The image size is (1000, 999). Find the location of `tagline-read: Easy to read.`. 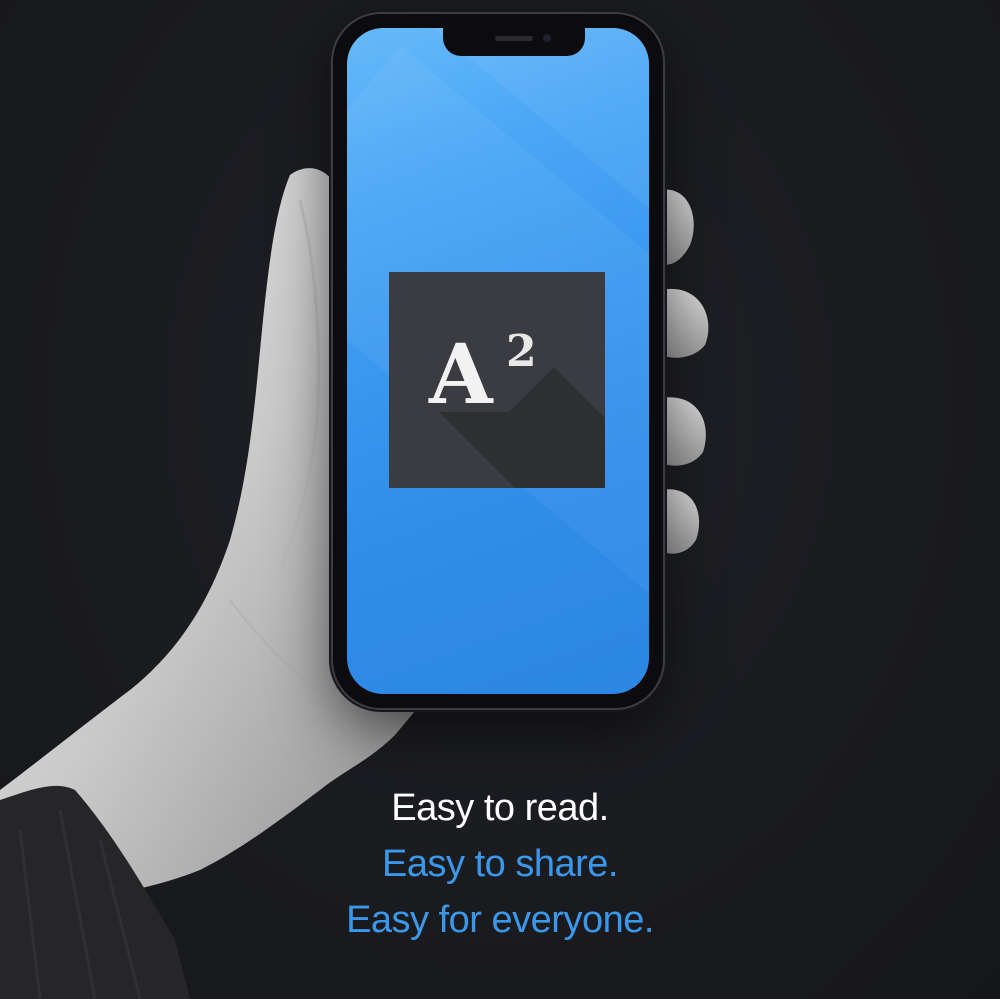

tagline-read: Easy to read. is located at coordinates (500, 808).